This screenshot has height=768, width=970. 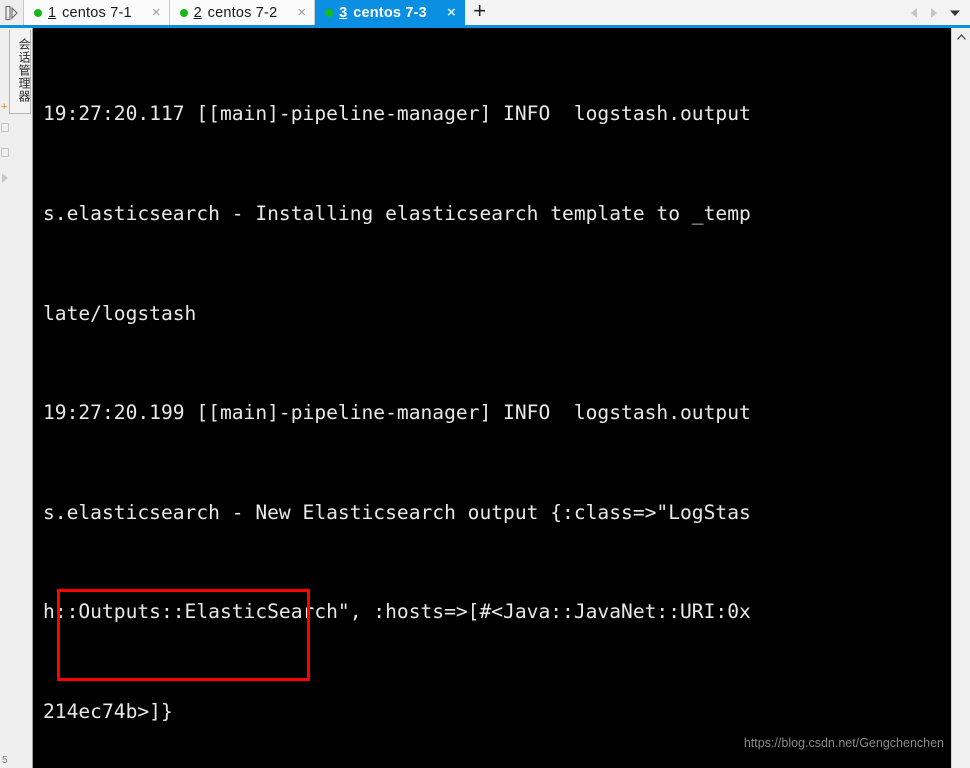 What do you see at coordinates (699, 12) in the screenshot?
I see `tab-bar-spacer` at bounding box center [699, 12].